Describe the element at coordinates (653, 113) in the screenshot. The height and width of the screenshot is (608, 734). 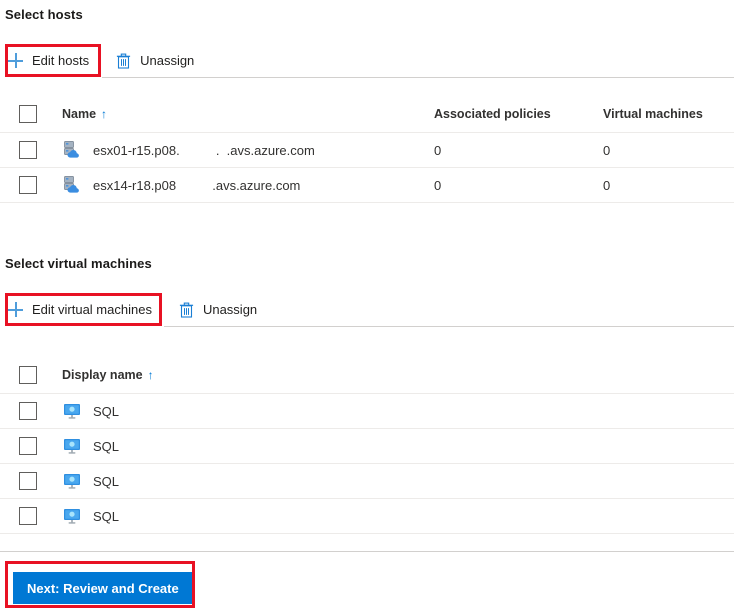
I see `hosts-column-virtual-machines-label: Virtual machines` at that location.